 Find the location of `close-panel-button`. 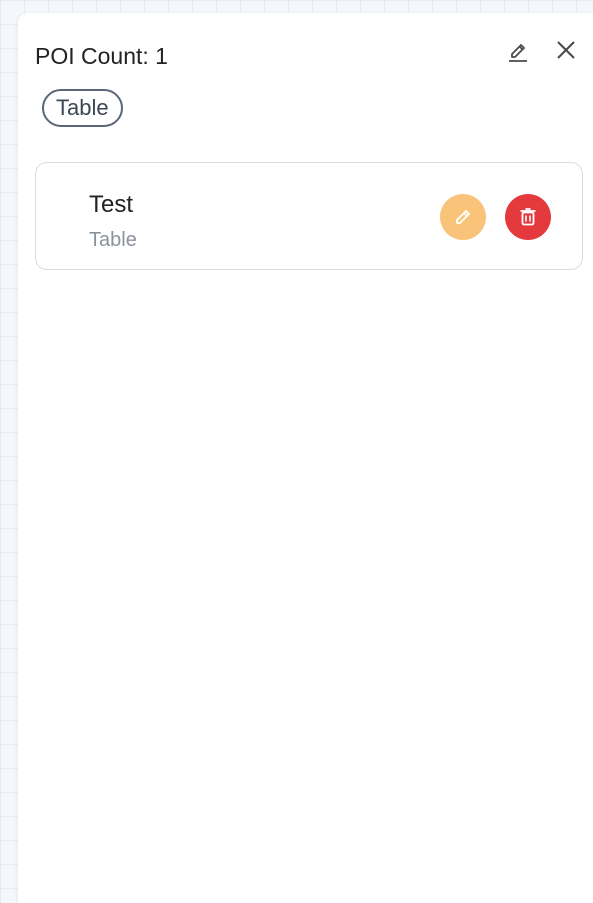

close-panel-button is located at coordinates (566, 50).